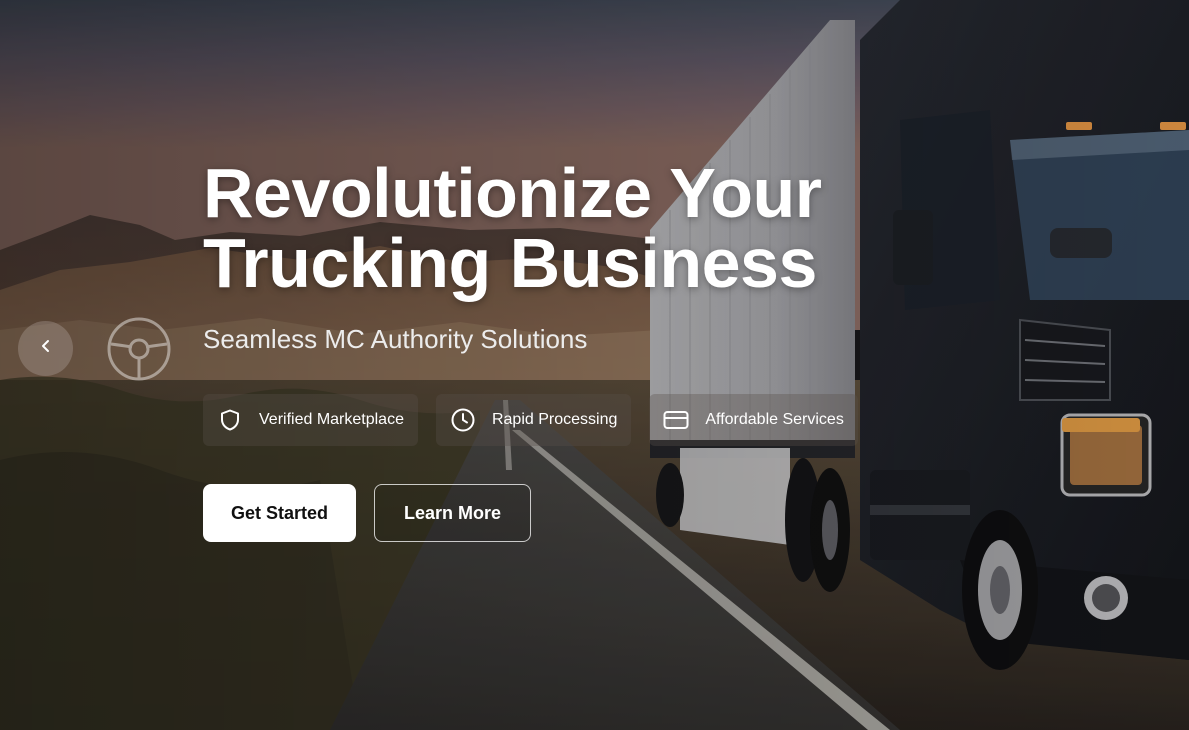 The height and width of the screenshot is (730, 1189). What do you see at coordinates (554, 419) in the screenshot?
I see `feature-label: Rapid Processing` at bounding box center [554, 419].